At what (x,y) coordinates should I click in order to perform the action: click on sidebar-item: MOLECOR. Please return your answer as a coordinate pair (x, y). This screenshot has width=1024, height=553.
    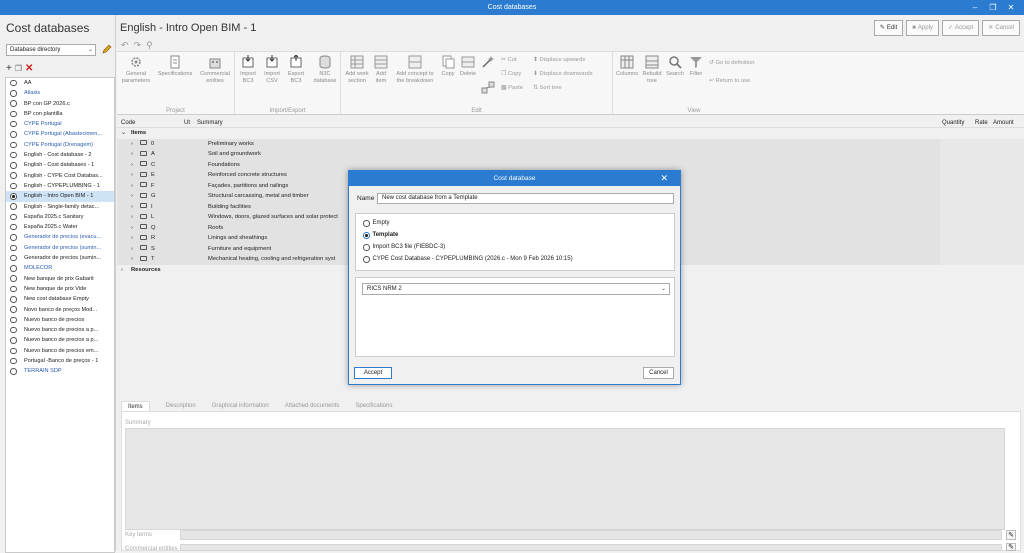
    Looking at the image, I should click on (60, 268).